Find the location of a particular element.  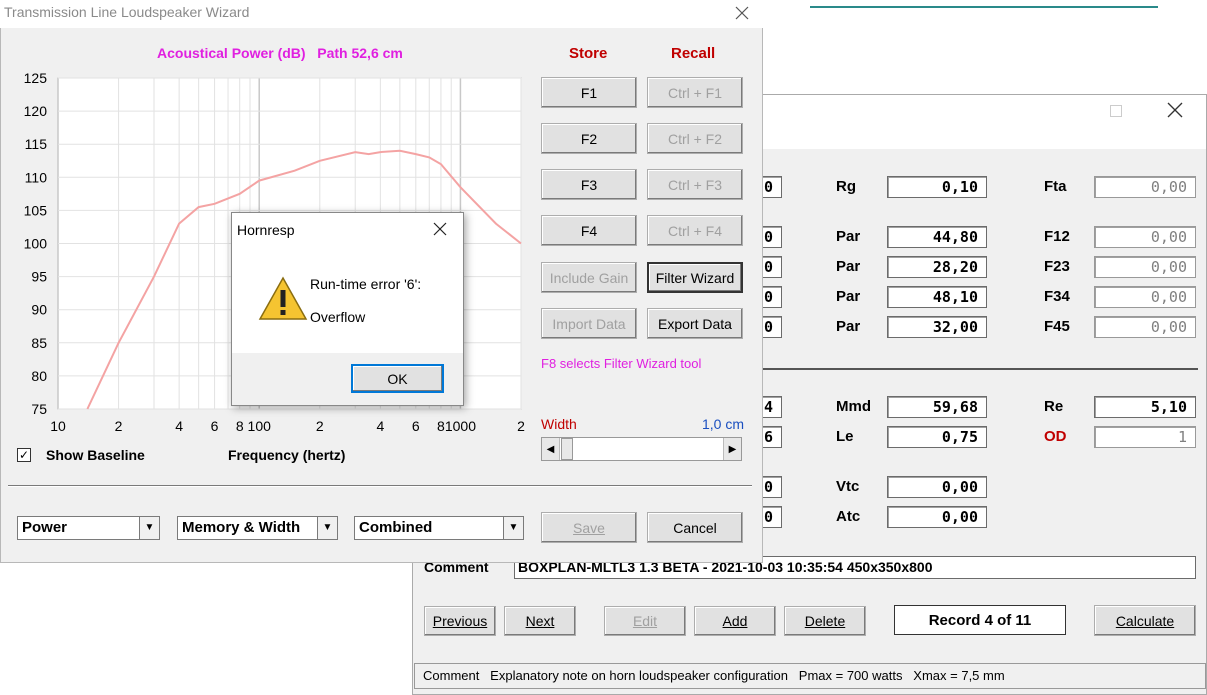

field-mmd: 59,68 is located at coordinates (937, 407).